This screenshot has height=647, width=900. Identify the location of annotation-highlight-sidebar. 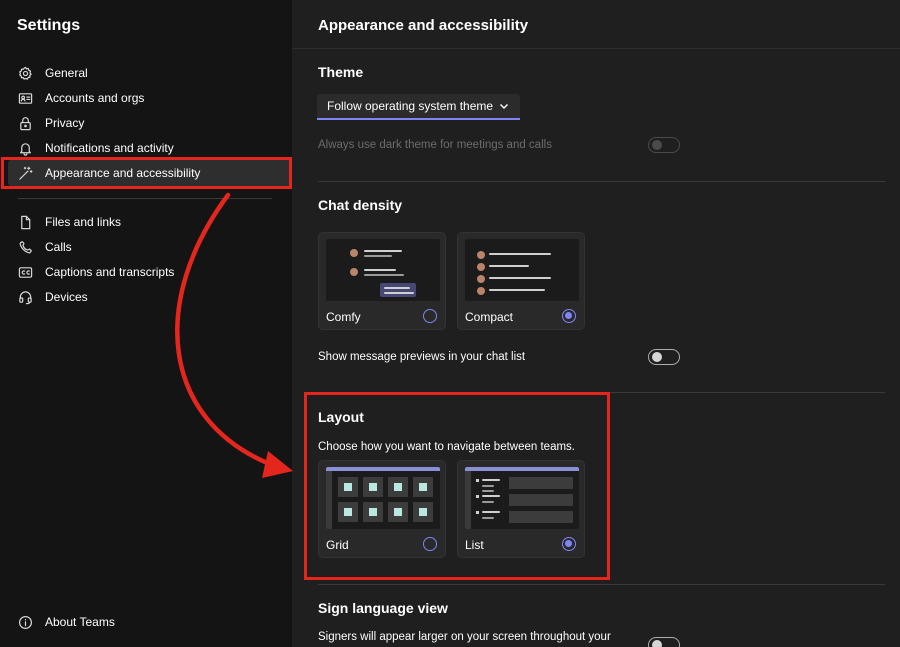
(146, 173).